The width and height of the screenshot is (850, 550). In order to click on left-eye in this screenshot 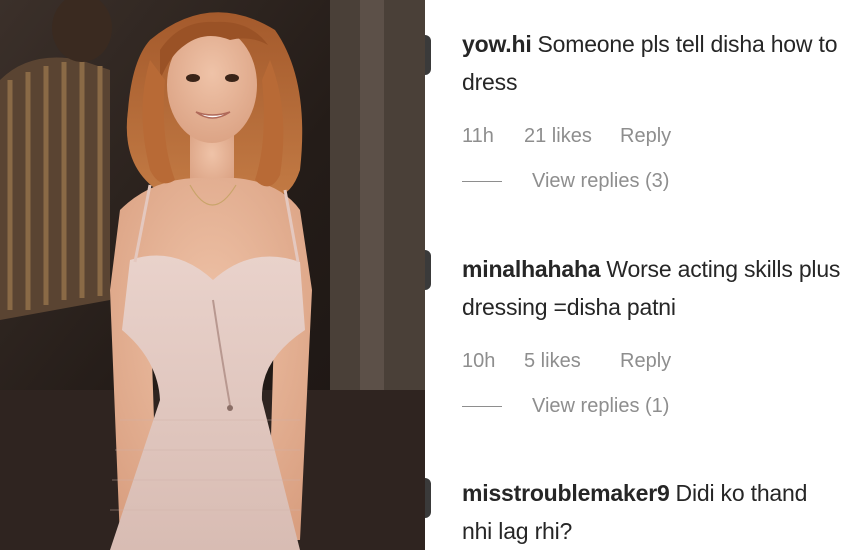, I will do `click(193, 78)`.